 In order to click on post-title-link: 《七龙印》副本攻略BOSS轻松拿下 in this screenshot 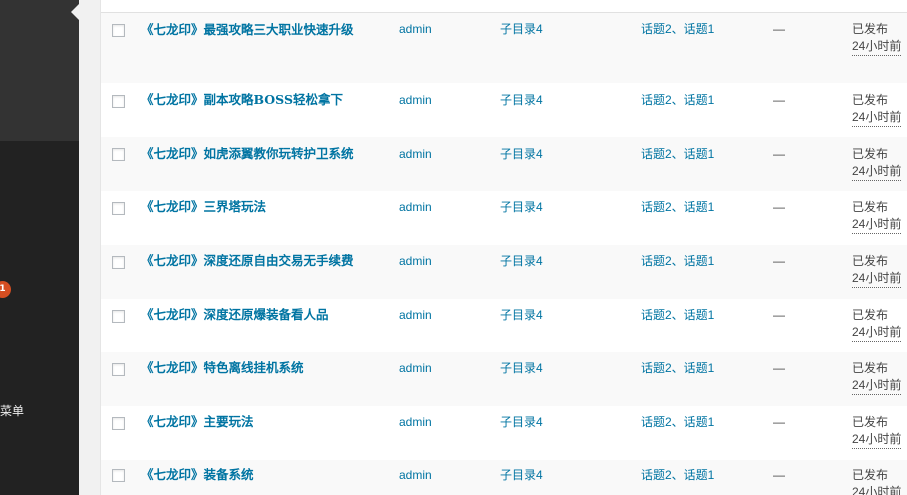, I will do `click(281, 99)`.